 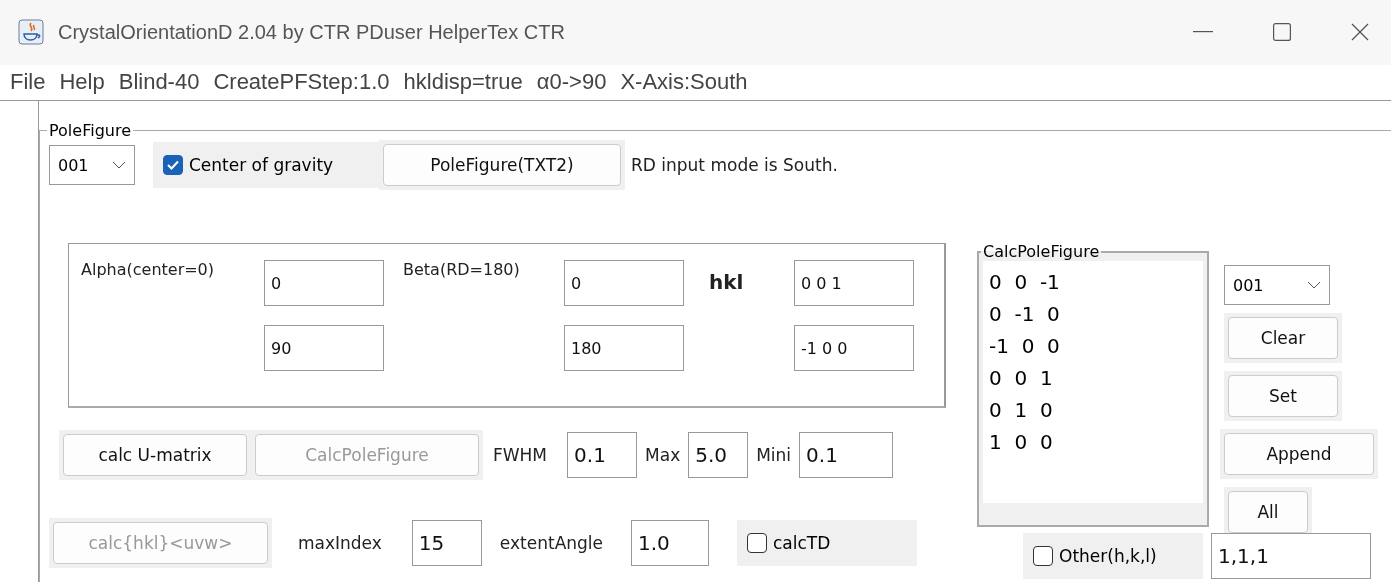 What do you see at coordinates (1203, 32) in the screenshot?
I see `minimize-icon` at bounding box center [1203, 32].